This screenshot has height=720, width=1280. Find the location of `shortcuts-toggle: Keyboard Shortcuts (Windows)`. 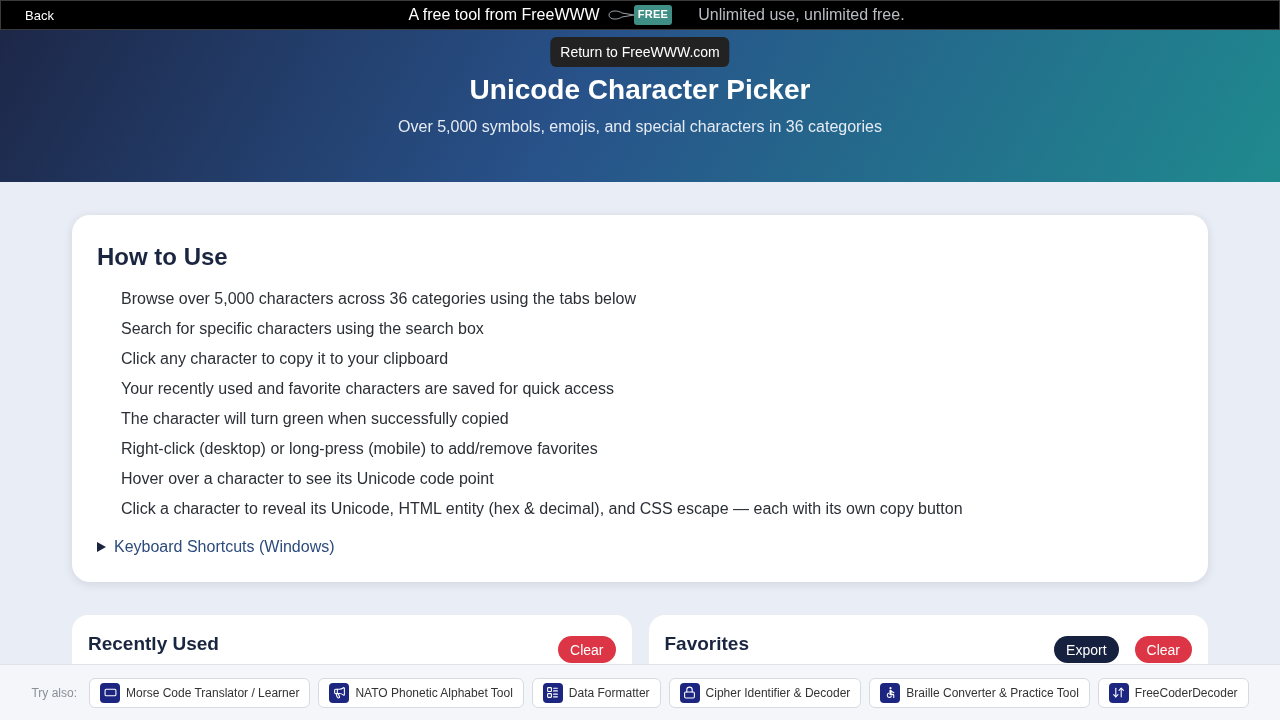

shortcuts-toggle: Keyboard Shortcuts (Windows) is located at coordinates (224, 547).